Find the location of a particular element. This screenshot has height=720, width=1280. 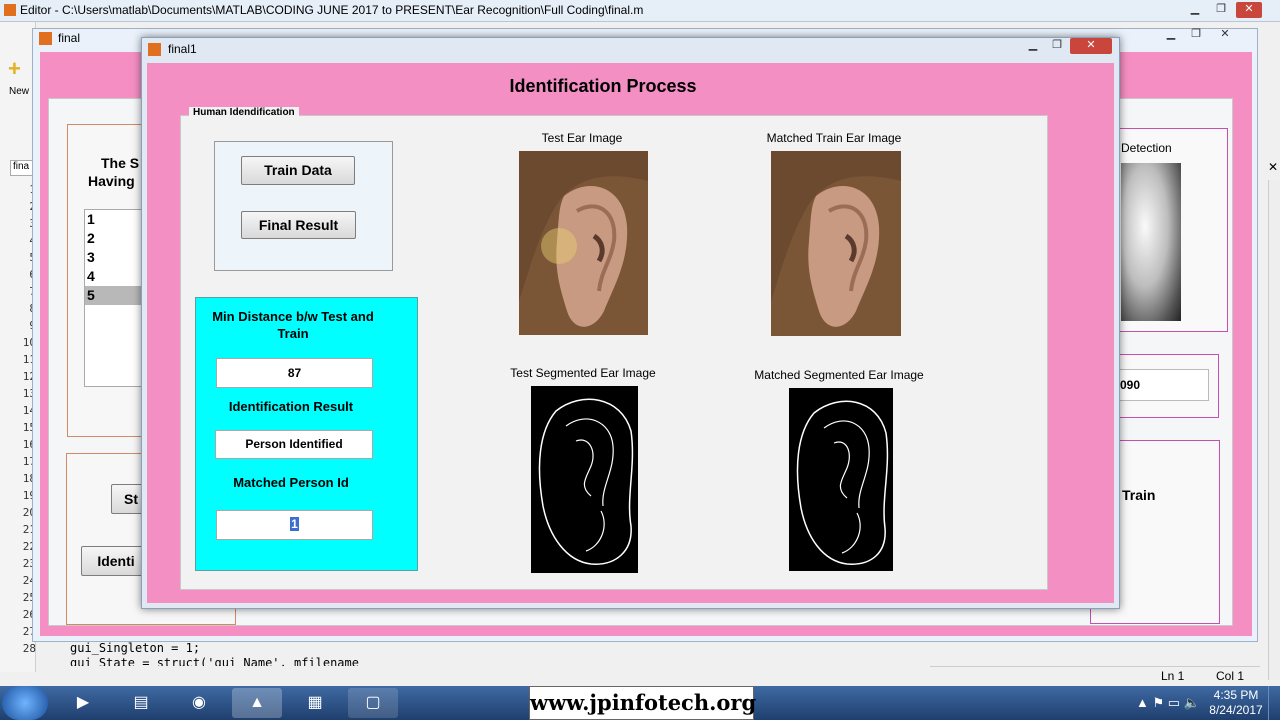

final-close-icon: ✕ is located at coordinates (1225, 35).